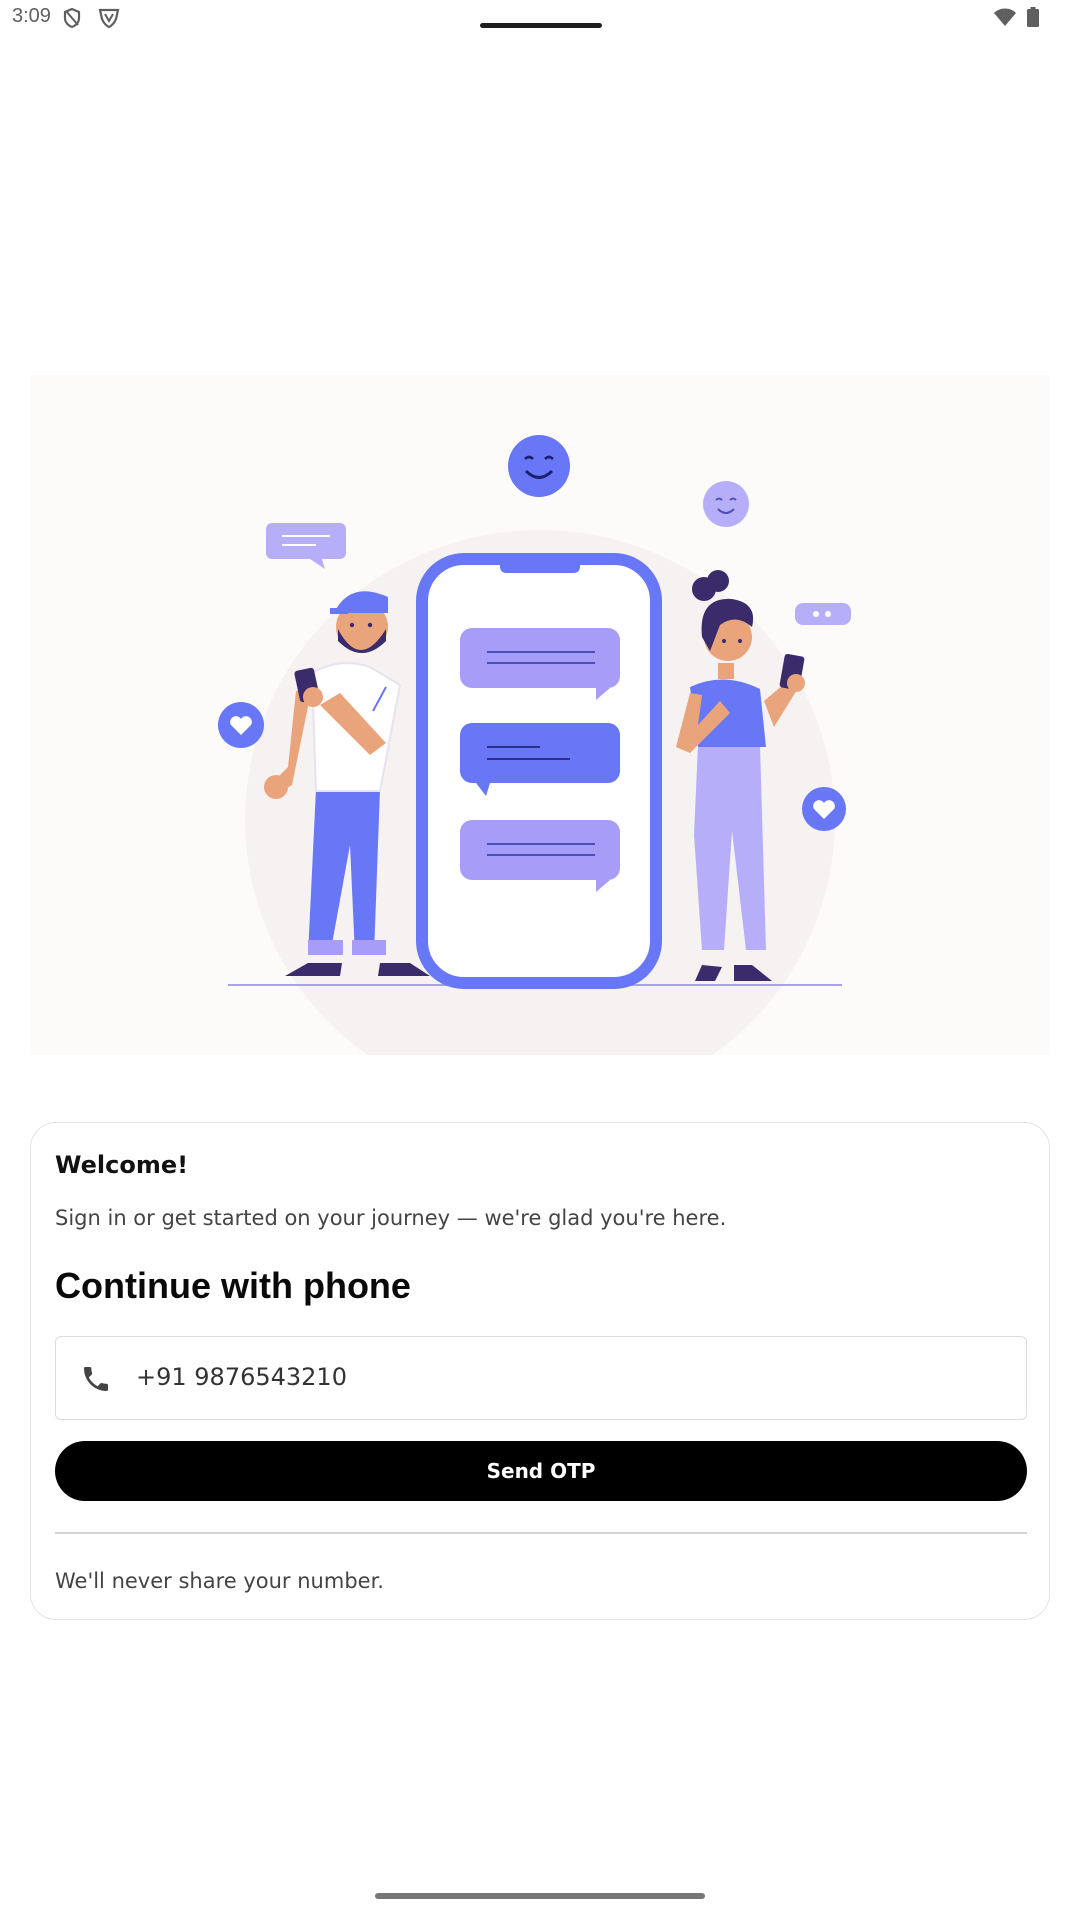  Describe the element at coordinates (566, 1377) in the screenshot. I see `phone-input` at that location.